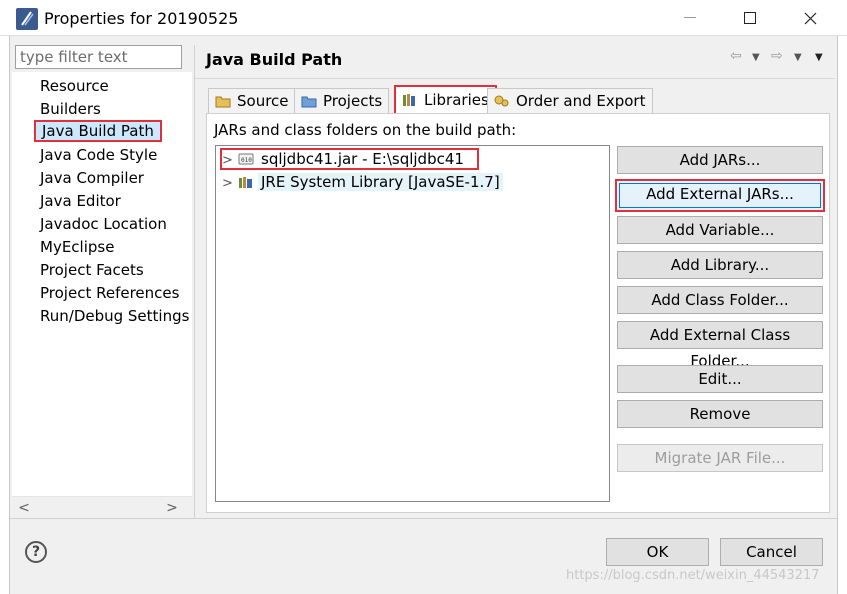 The image size is (847, 594). Describe the element at coordinates (98, 155) in the screenshot. I see `nav-item-java-code-style: Java Code Style` at that location.